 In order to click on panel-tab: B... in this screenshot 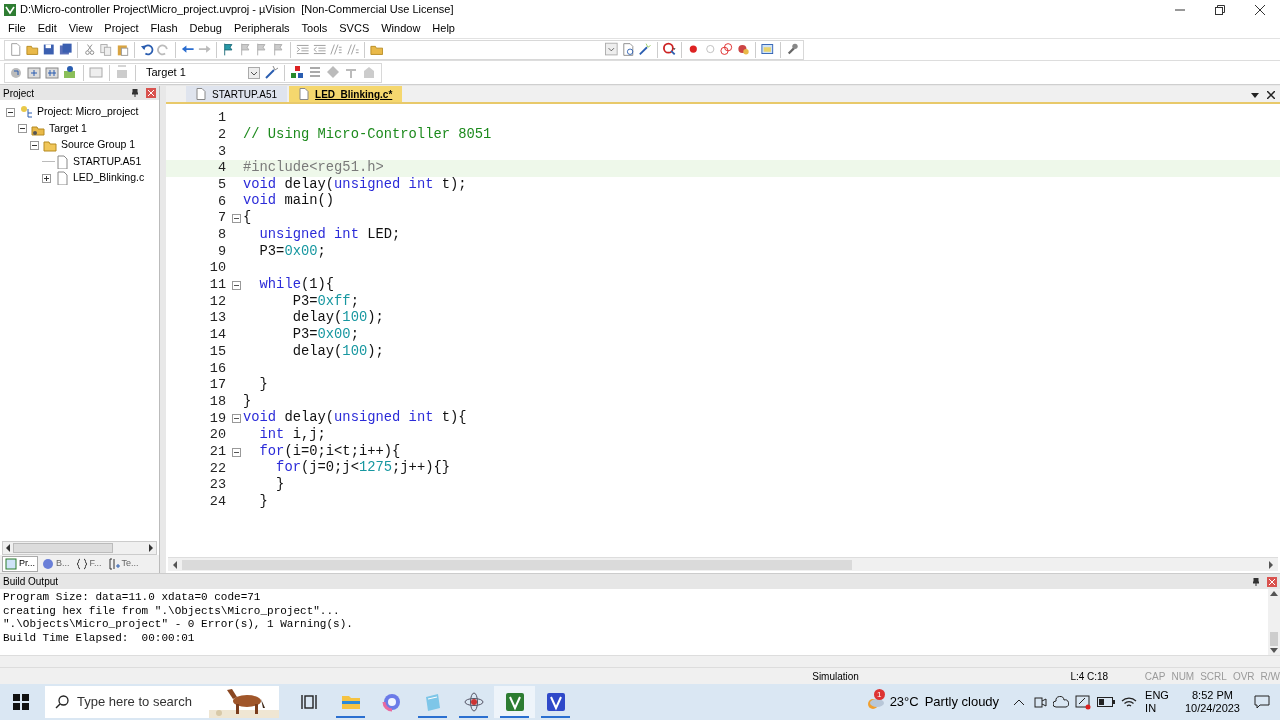, I will do `click(56, 564)`.